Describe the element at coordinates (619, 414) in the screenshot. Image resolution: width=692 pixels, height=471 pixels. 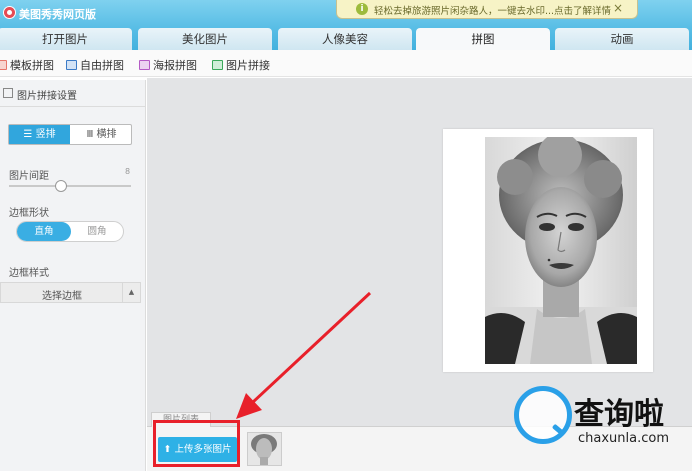
I see `watermark-brand: 查询啦` at that location.